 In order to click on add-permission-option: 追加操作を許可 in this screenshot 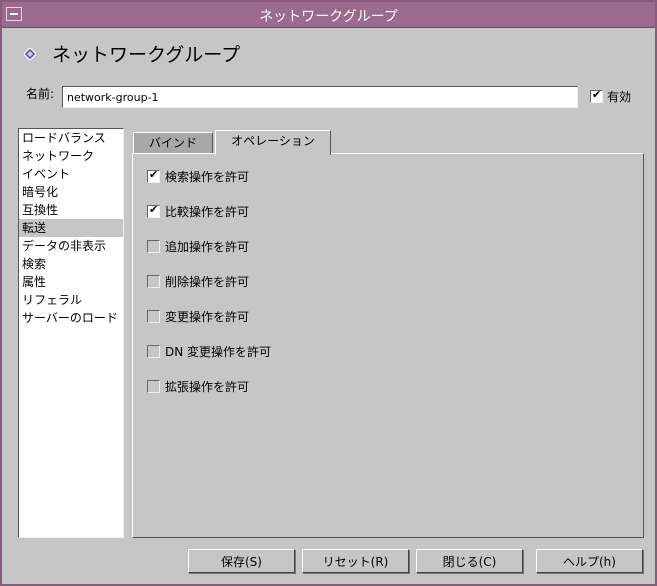, I will do `click(198, 246)`.